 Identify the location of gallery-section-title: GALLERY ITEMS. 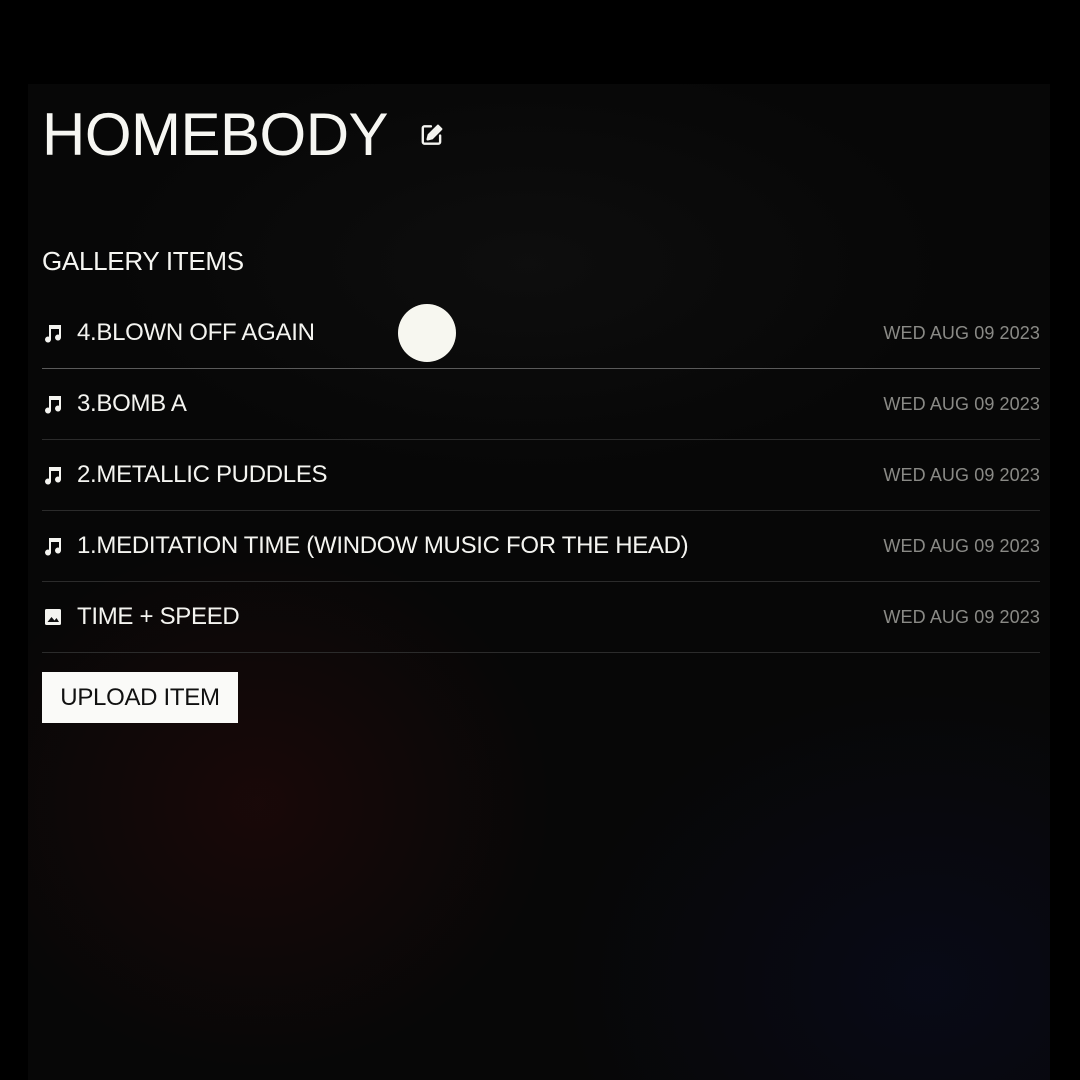
(143, 261).